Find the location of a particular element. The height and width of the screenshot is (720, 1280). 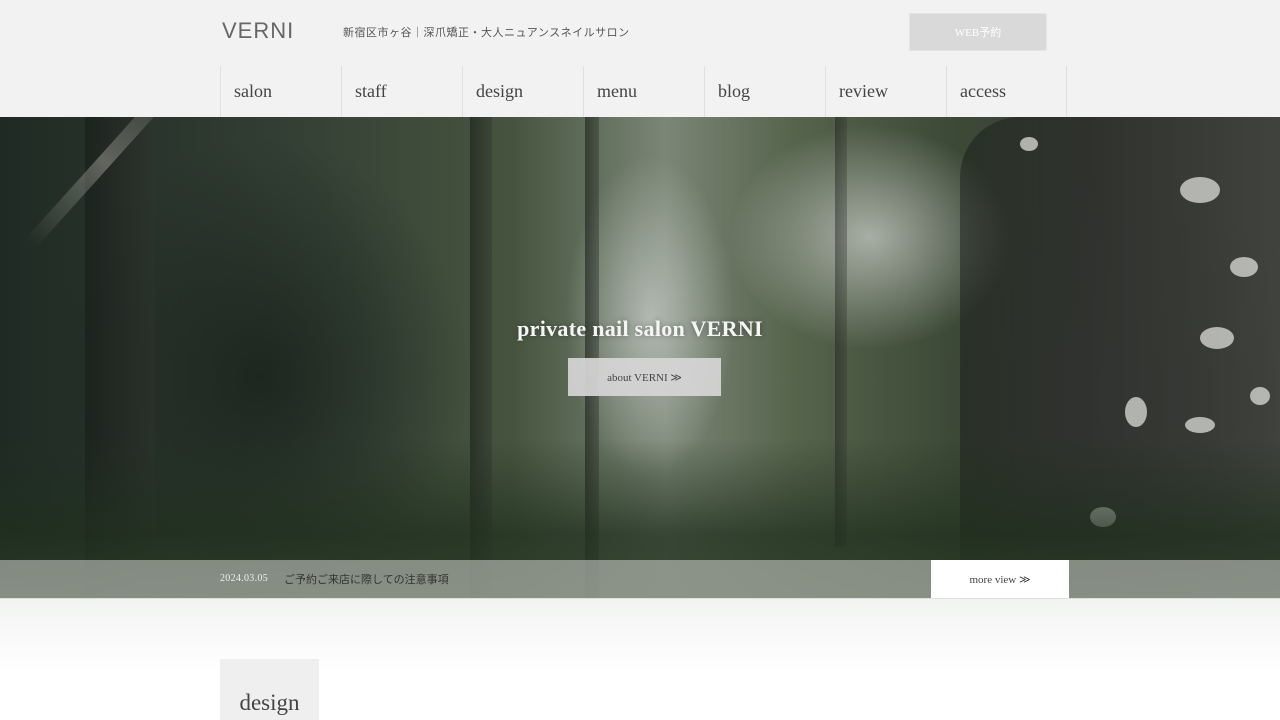

design-section-heading: design is located at coordinates (269, 689).